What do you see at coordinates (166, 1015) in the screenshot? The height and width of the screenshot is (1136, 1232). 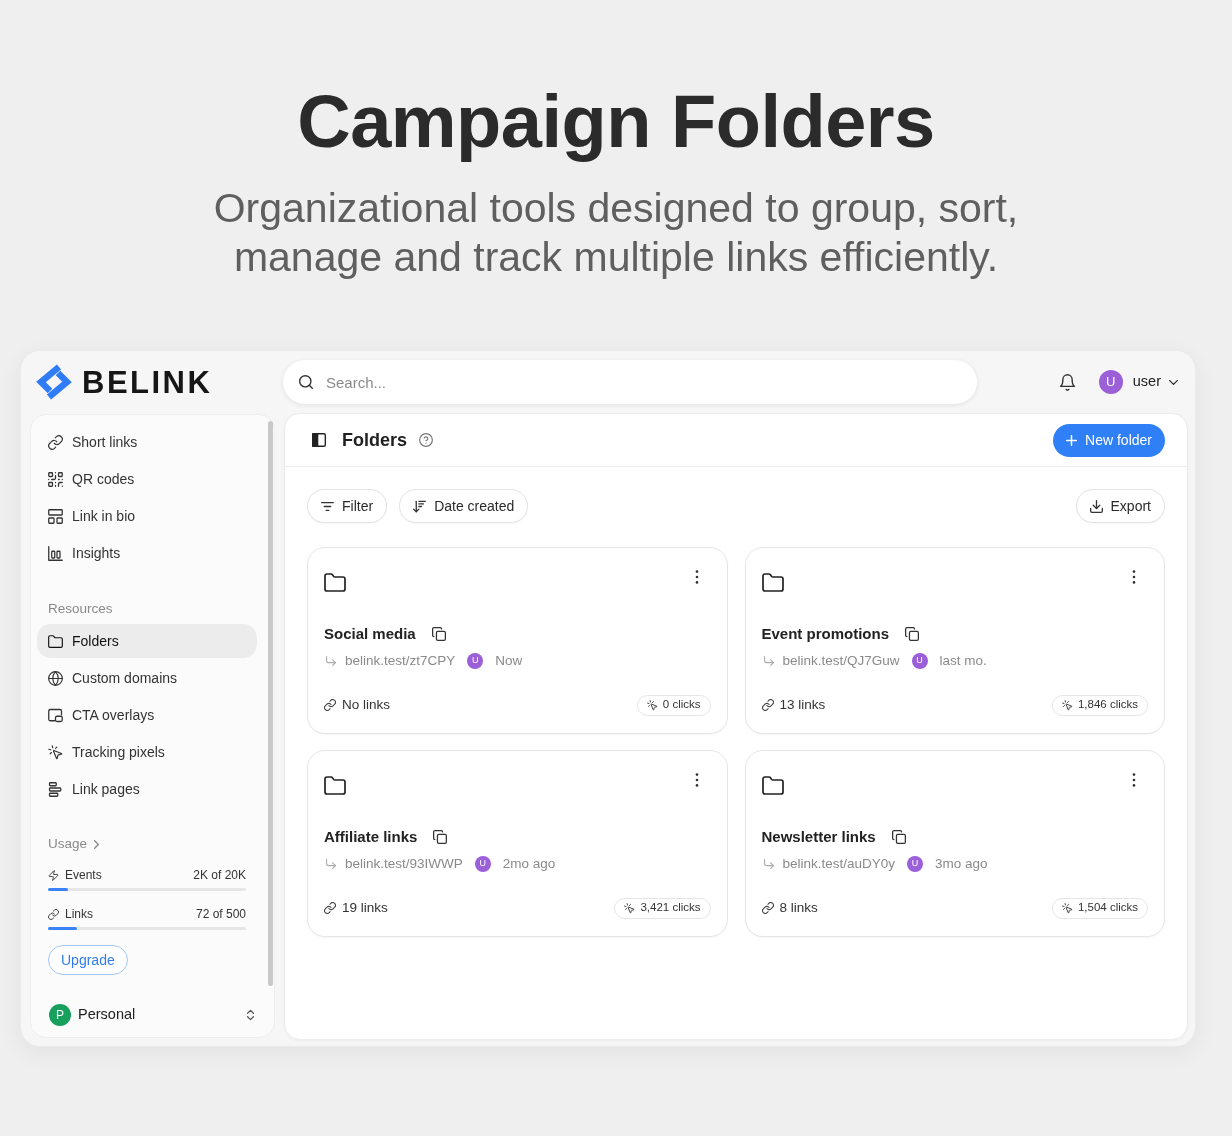 I see `workspace-switcher: Personal` at bounding box center [166, 1015].